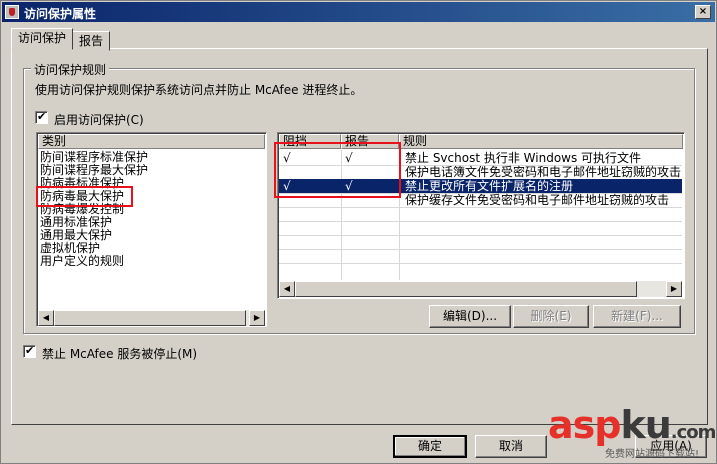 The width and height of the screenshot is (717, 464). What do you see at coordinates (652, 454) in the screenshot?
I see `watermark-subtitle: 免费网站源码下载站!` at bounding box center [652, 454].